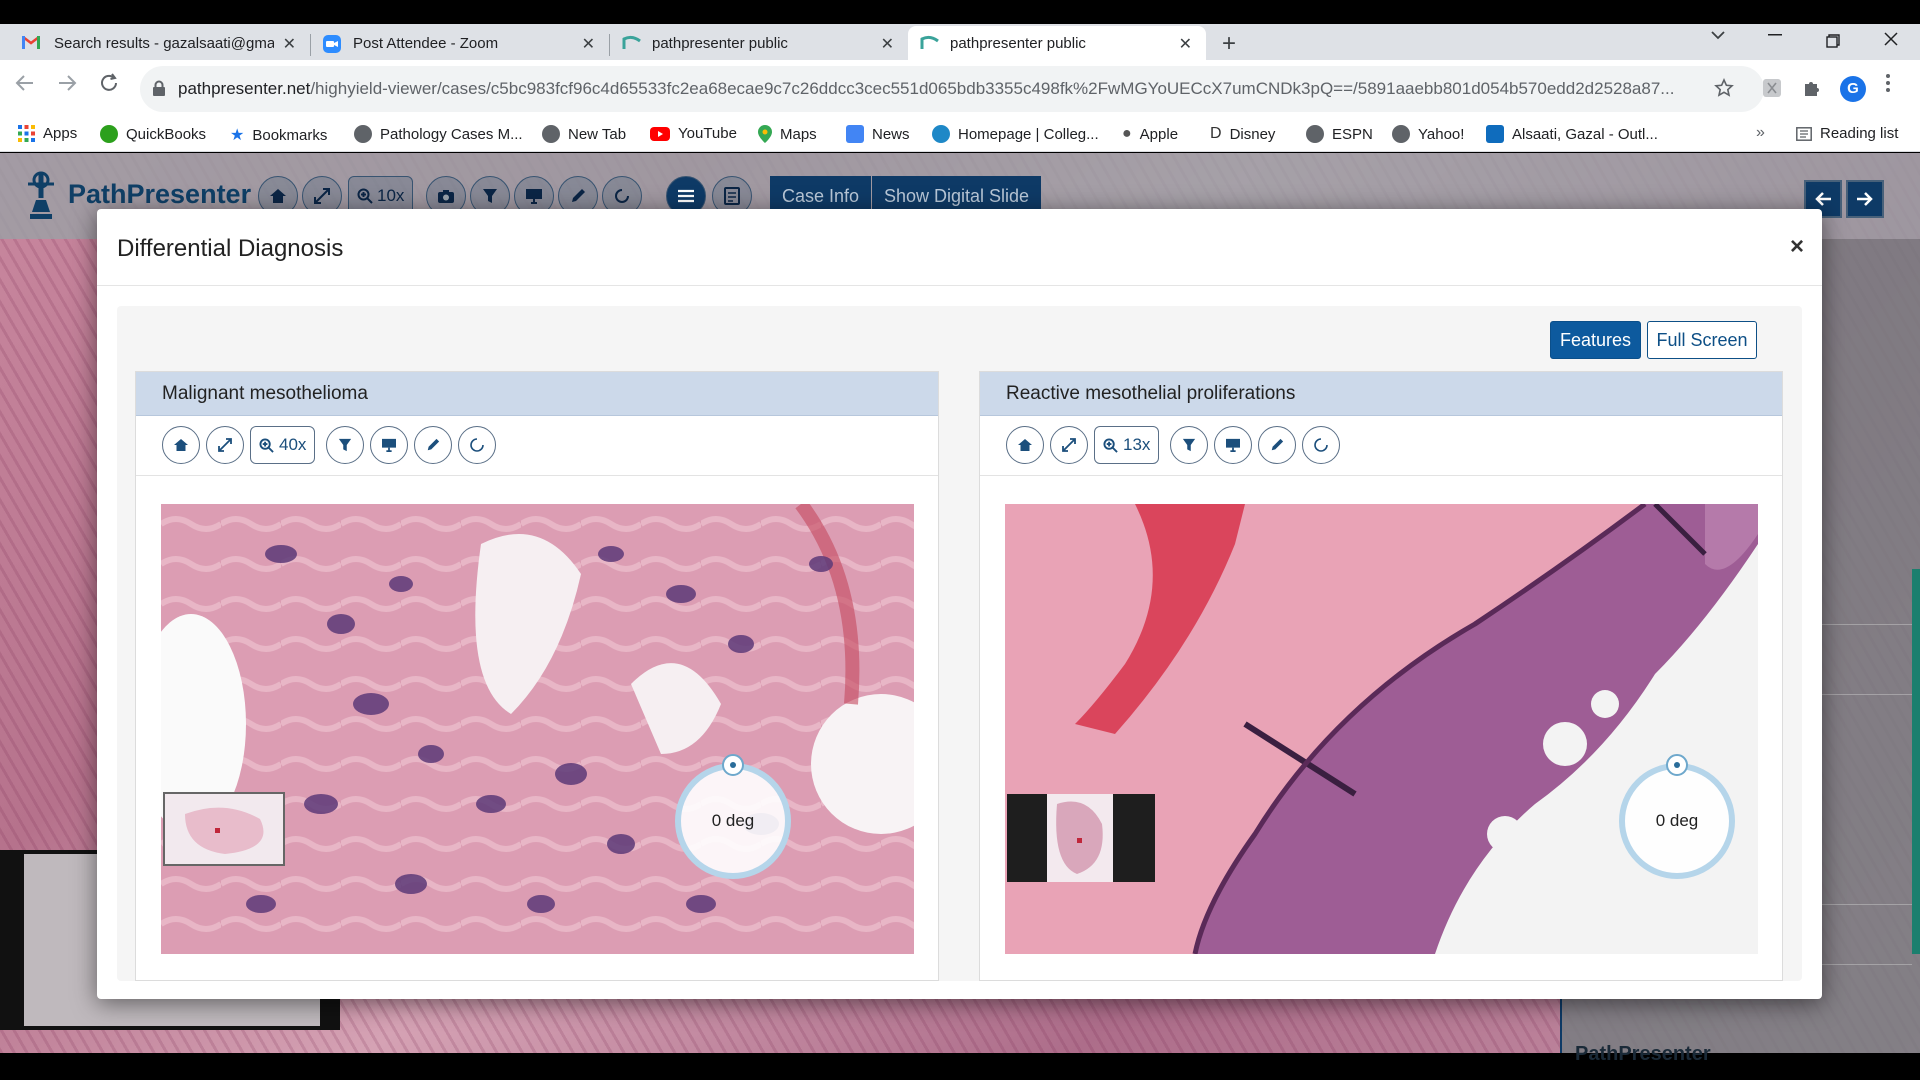  Describe the element at coordinates (1643, 1054) in the screenshot. I see `side-panel-brand: PathPresenter` at that location.